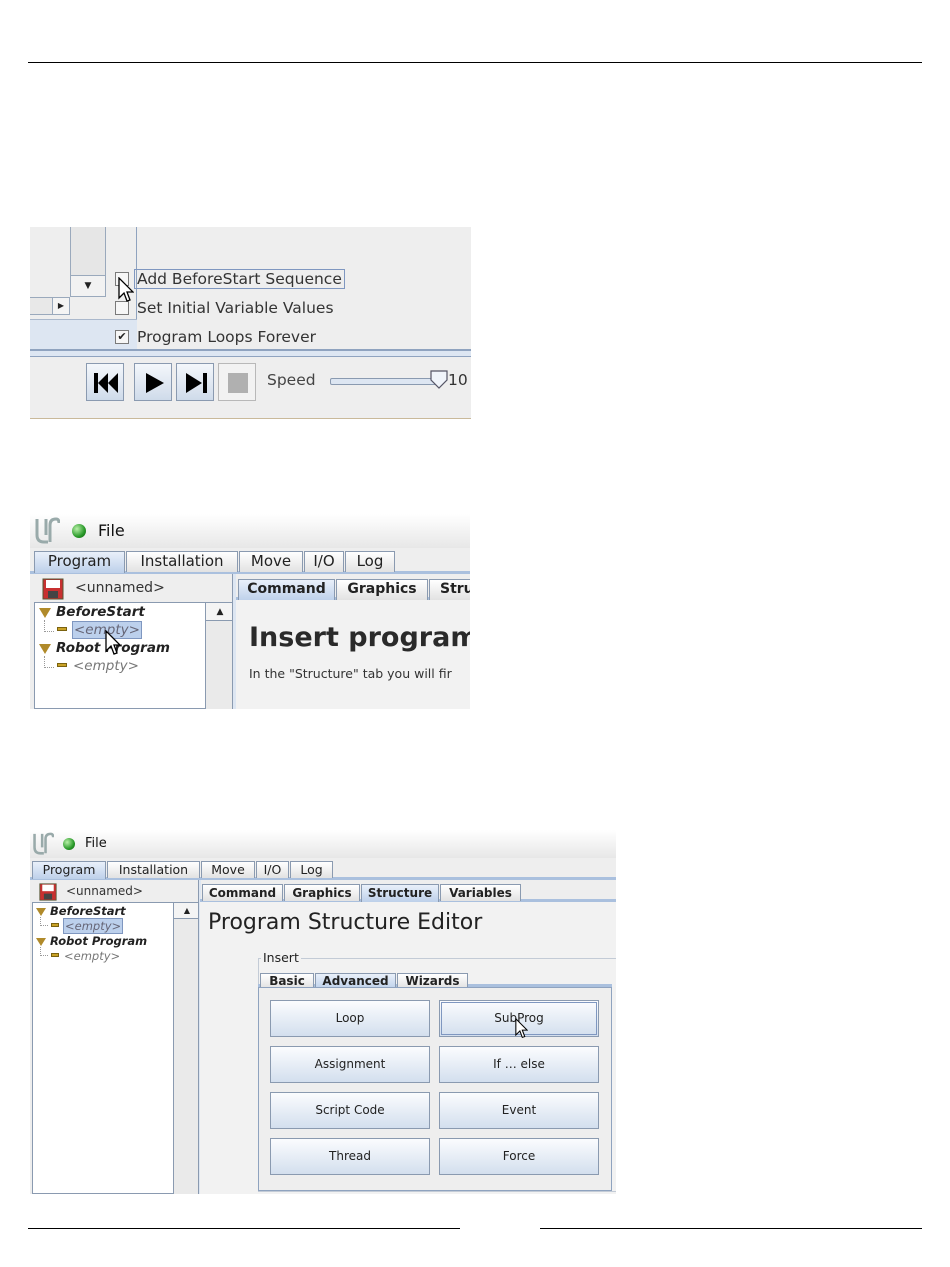 This screenshot has height=1267, width=950. I want to click on loop-button: Loop, so click(350, 1018).